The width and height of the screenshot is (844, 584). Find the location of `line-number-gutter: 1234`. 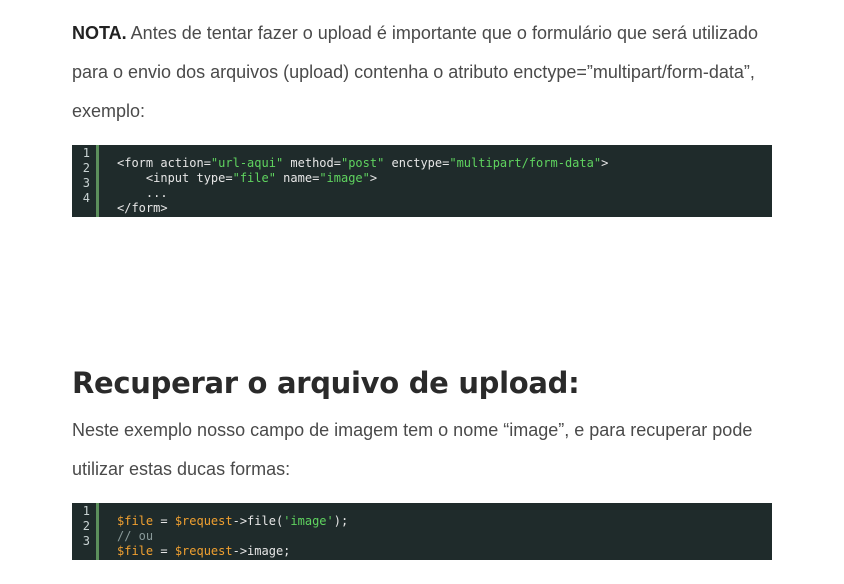

line-number-gutter: 1234 is located at coordinates (85, 181).